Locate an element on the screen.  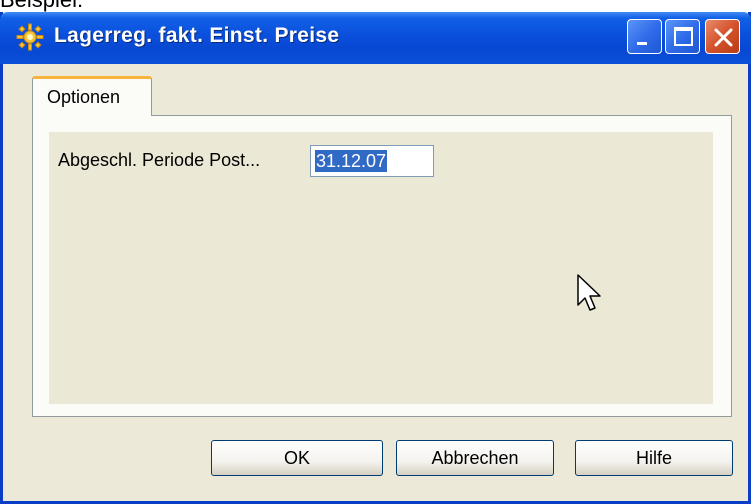
period-date-value: 31.12.07 is located at coordinates (351, 161).